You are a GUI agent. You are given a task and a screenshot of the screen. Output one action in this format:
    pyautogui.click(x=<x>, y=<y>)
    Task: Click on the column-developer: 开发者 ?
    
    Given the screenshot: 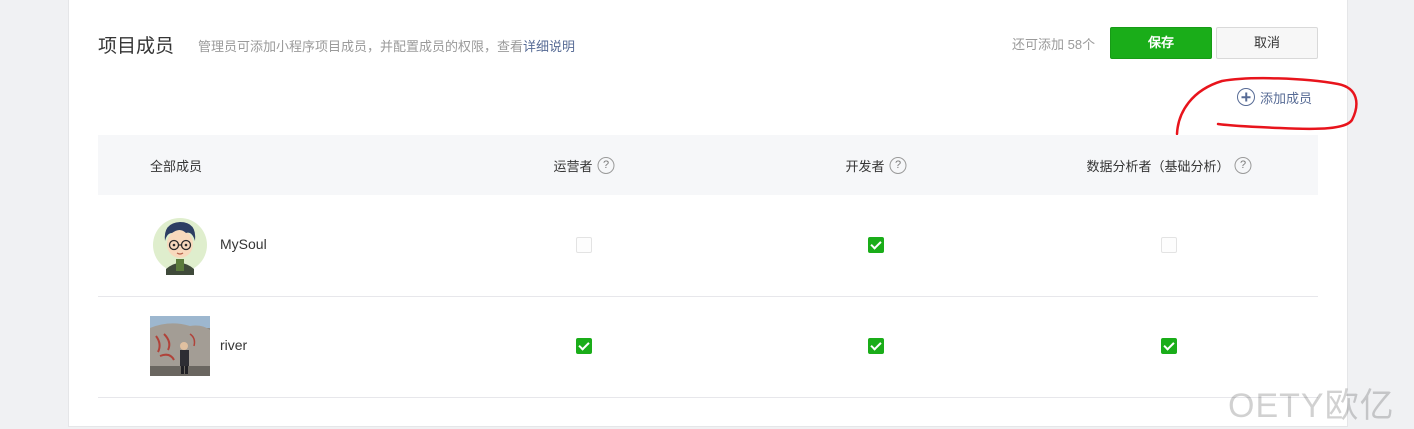 What is the action you would take?
    pyautogui.click(x=876, y=165)
    